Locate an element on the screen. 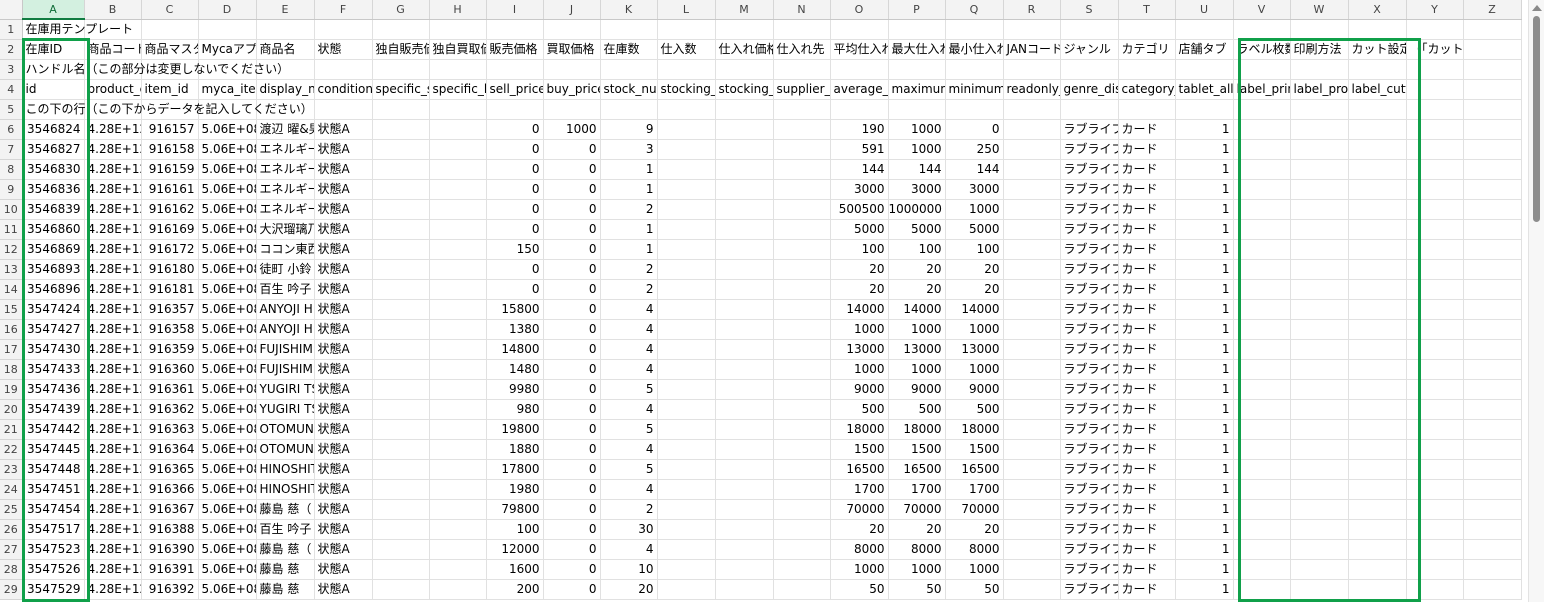 This screenshot has width=1544, height=602. cell: 16500 is located at coordinates (859, 469).